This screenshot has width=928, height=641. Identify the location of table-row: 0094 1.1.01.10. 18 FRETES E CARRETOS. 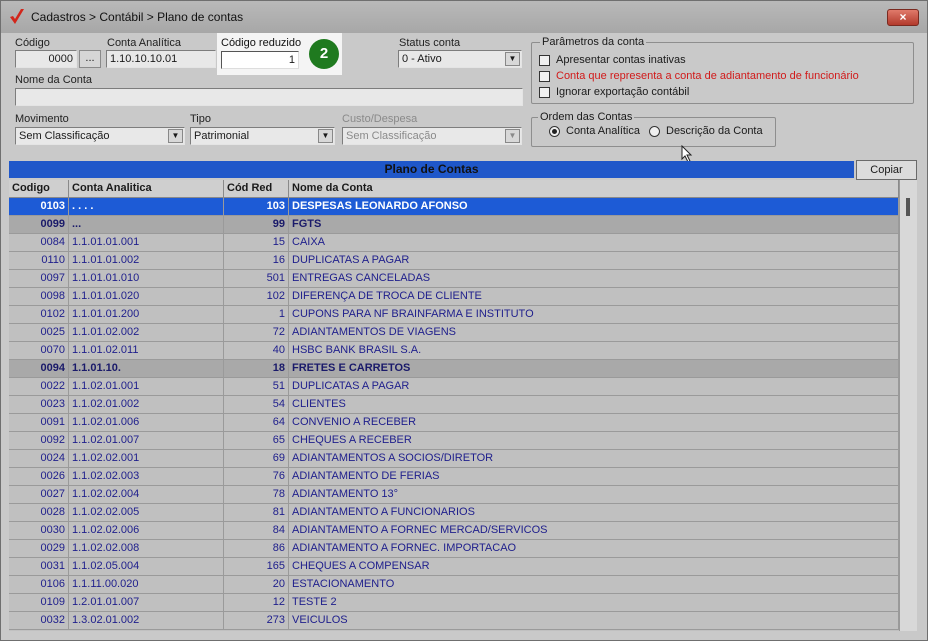
(454, 369).